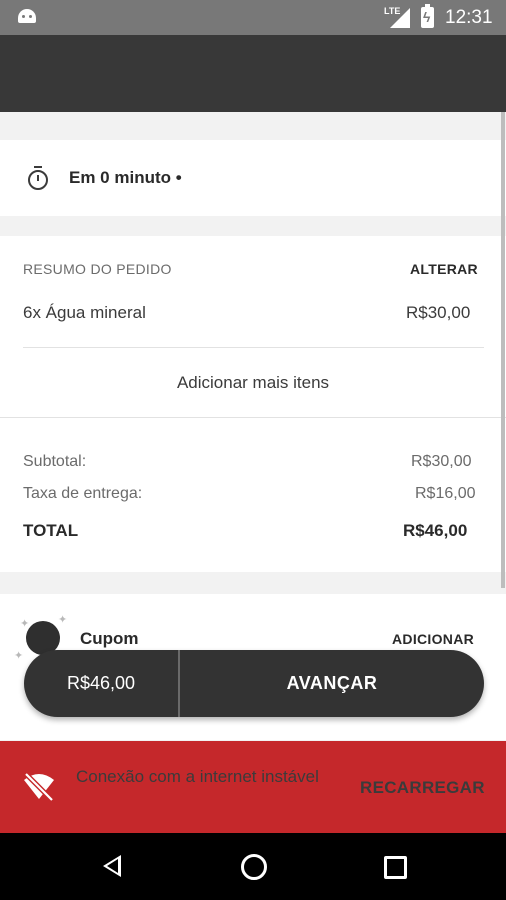  I want to click on add-more-items-button: Adicionar mais itens, so click(253, 383).